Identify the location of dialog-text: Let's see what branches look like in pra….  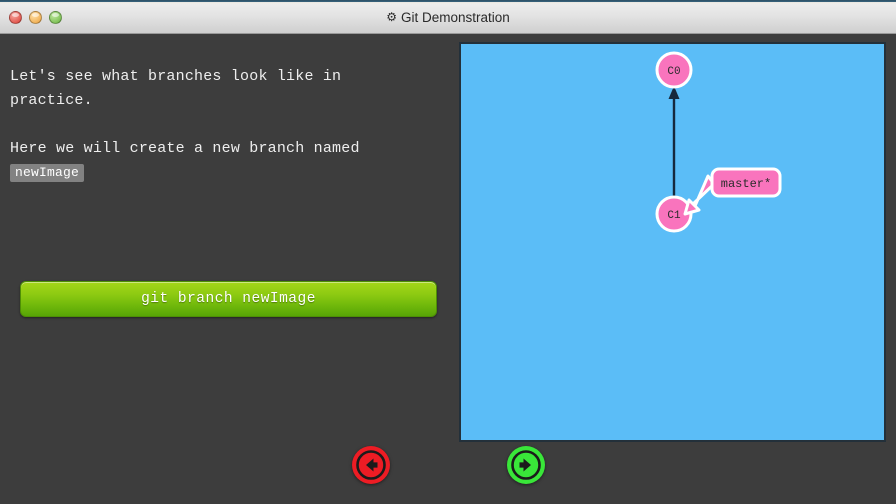
(220, 125).